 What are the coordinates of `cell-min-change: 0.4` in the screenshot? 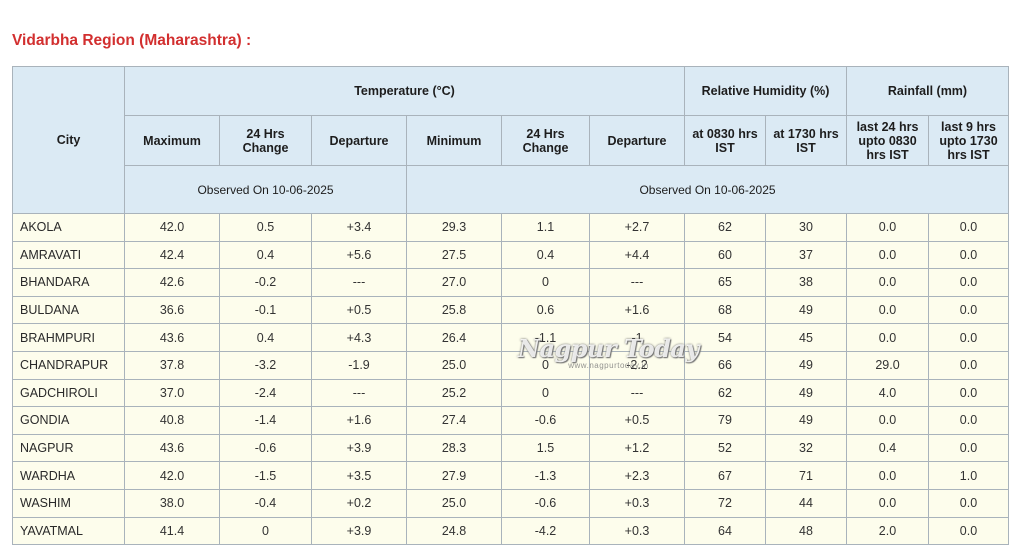 It's located at (545, 255).